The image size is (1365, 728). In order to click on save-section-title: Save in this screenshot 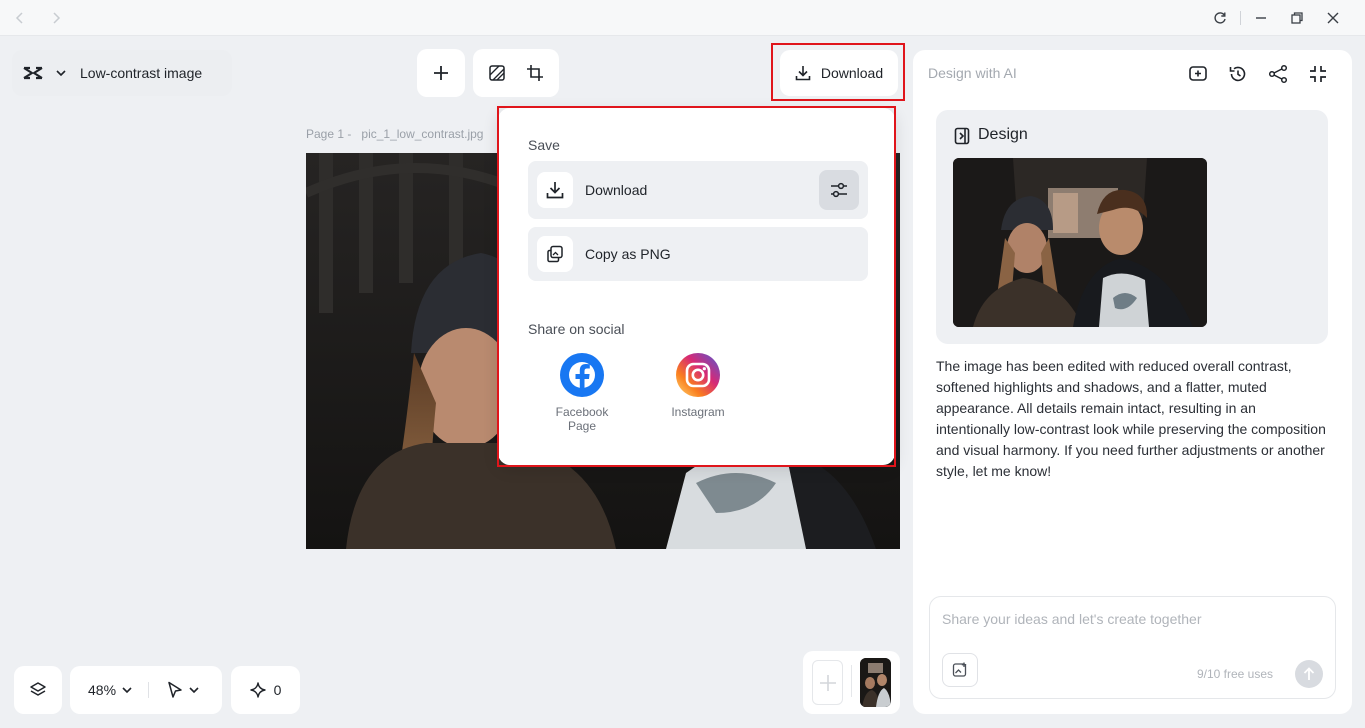, I will do `click(544, 145)`.